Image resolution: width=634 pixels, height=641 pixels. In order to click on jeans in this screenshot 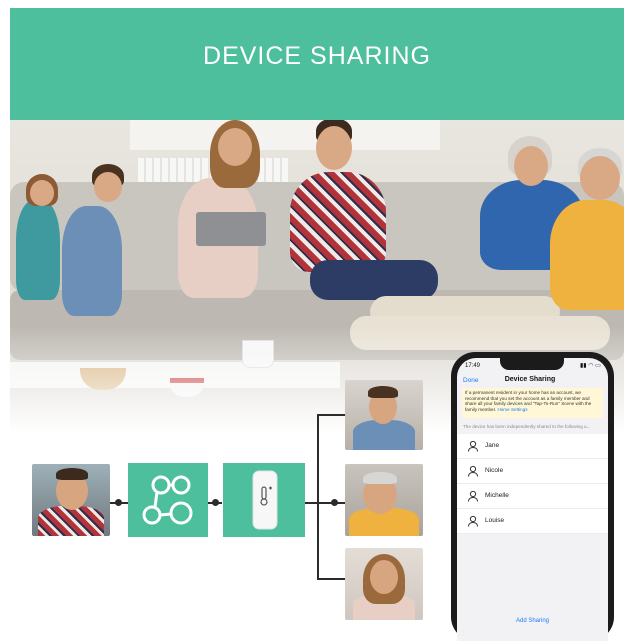, I will do `click(374, 280)`.